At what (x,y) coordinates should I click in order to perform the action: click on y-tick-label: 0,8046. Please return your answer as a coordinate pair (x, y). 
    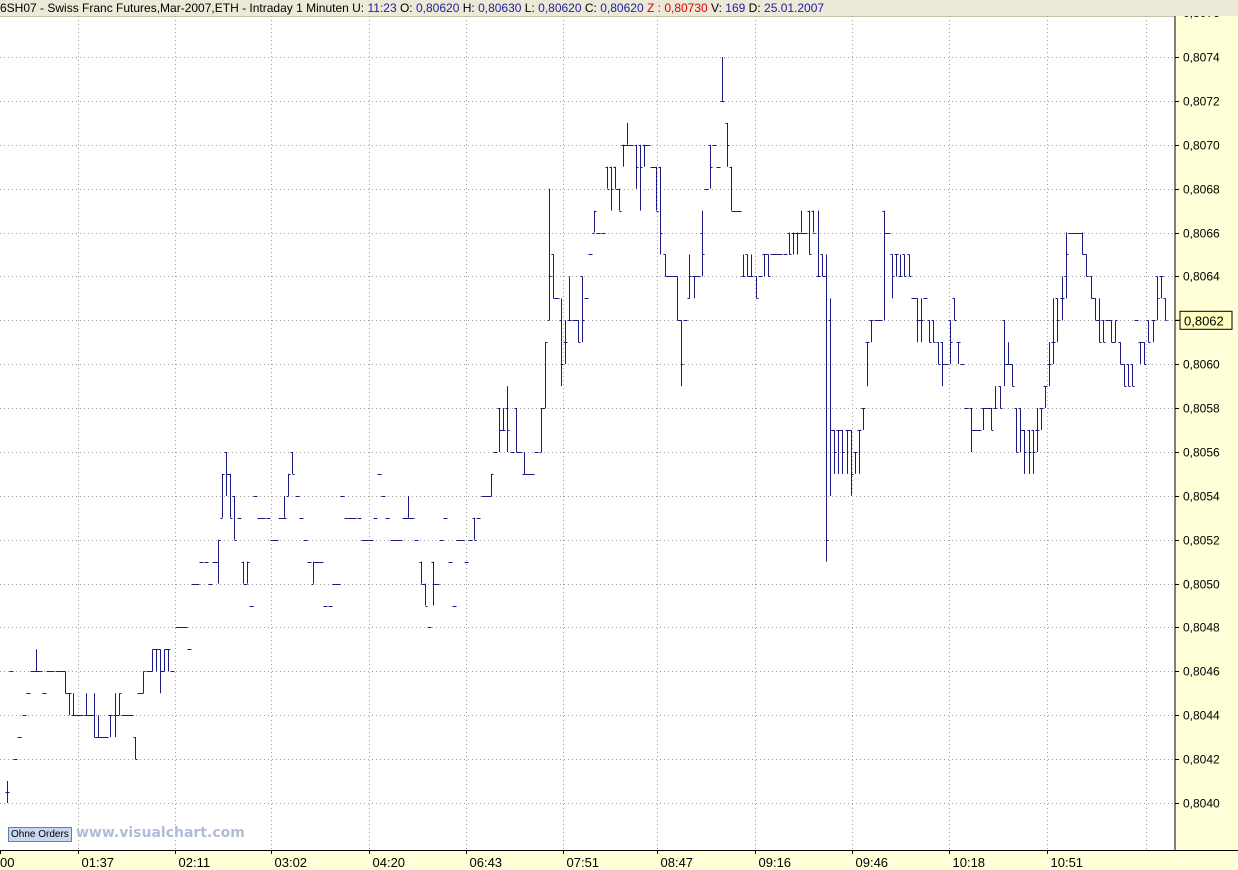
    Looking at the image, I should click on (1201, 672).